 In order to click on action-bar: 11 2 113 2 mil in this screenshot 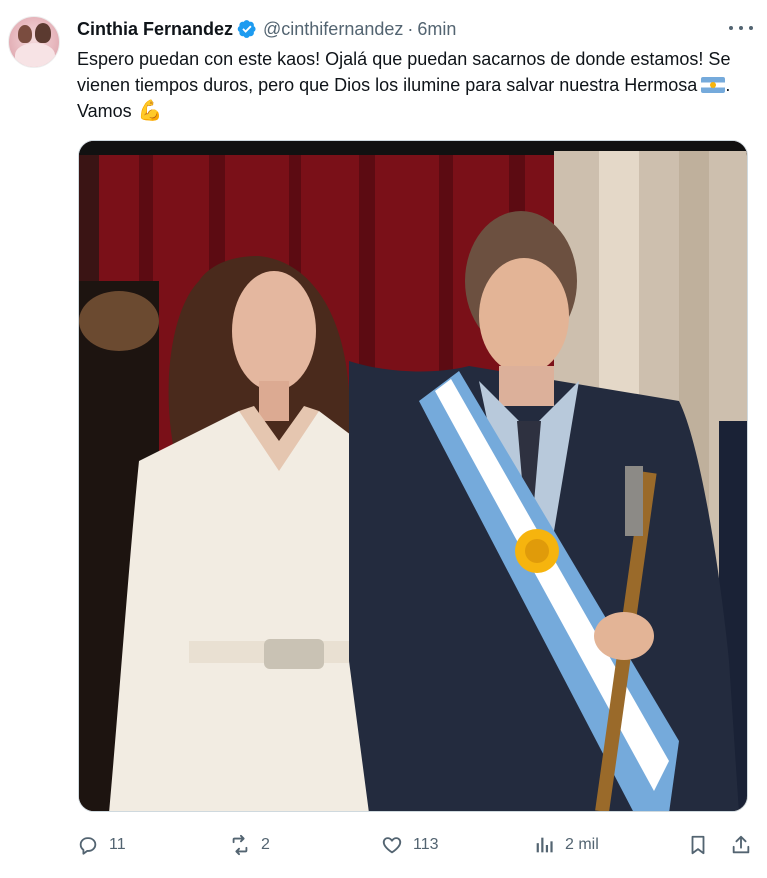, I will do `click(417, 845)`.